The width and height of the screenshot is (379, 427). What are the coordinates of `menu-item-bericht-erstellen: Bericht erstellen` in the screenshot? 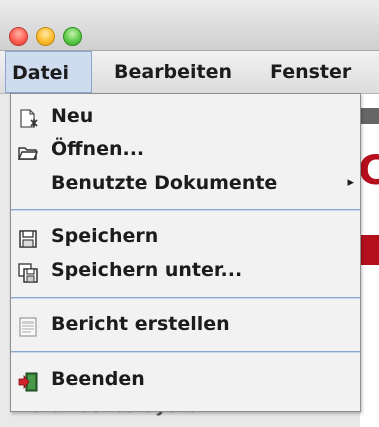 It's located at (185, 324).